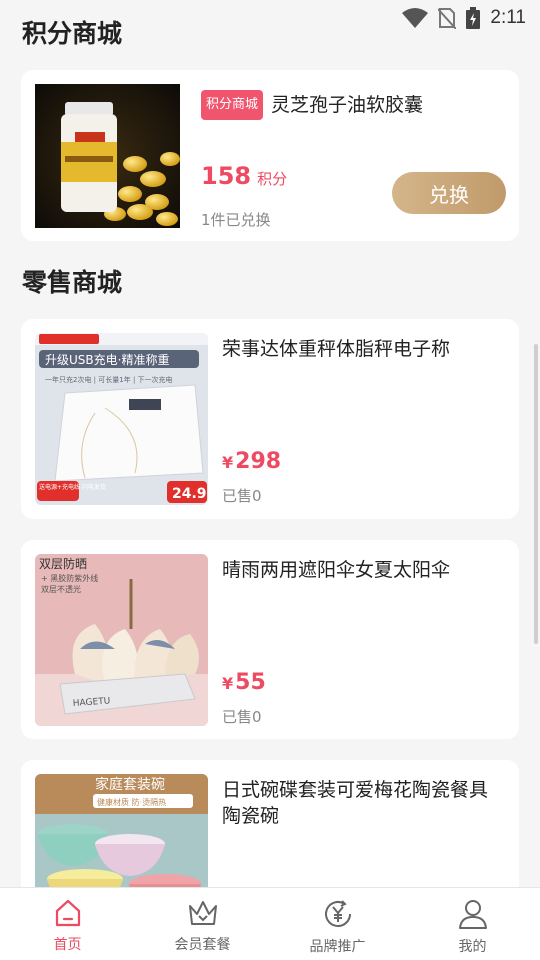 The image size is (540, 960). I want to click on tab-membership: 会员套餐, so click(202, 924).